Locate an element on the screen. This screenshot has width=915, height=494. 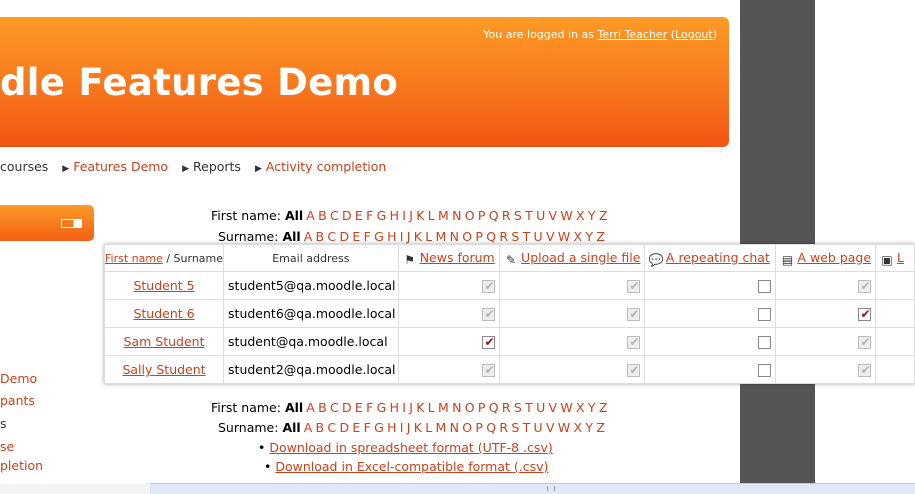
firstname-initial-w: W is located at coordinates (566, 215).